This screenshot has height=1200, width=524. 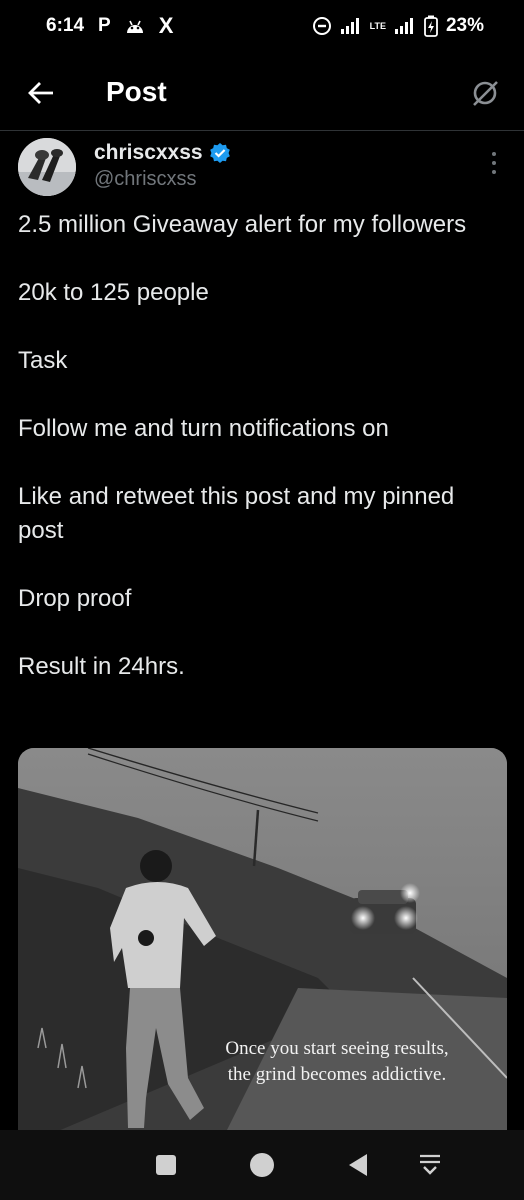 What do you see at coordinates (464, 25) in the screenshot?
I see `battery-percent: 23%` at bounding box center [464, 25].